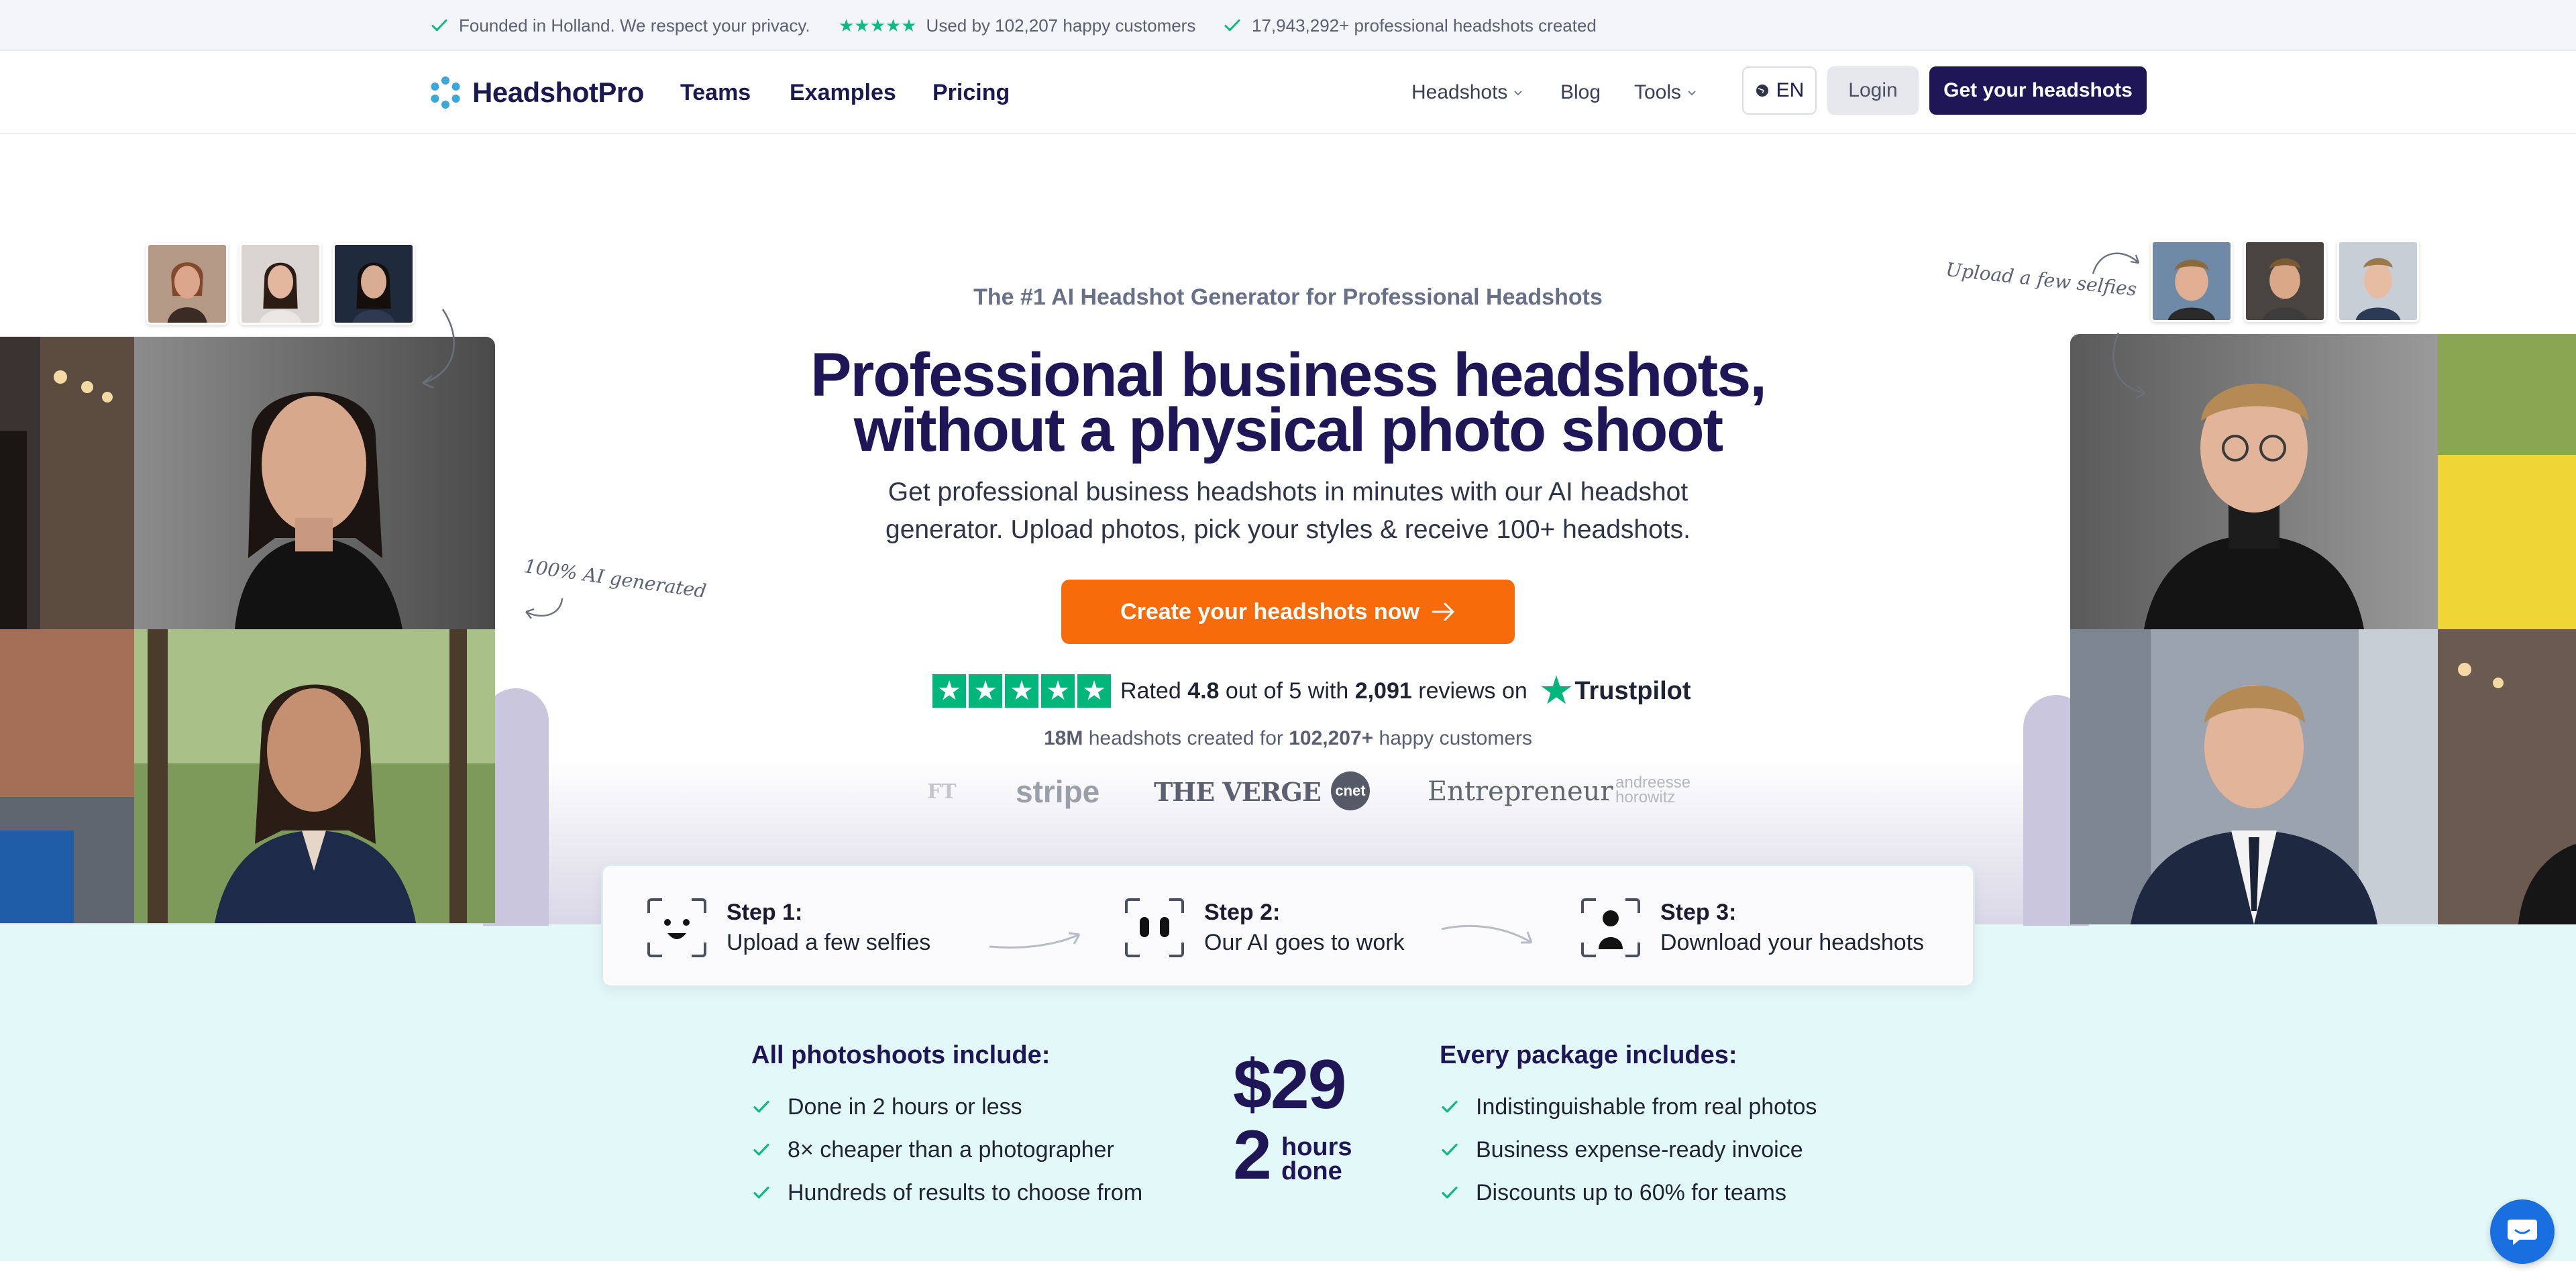 The height and width of the screenshot is (1288, 2576). I want to click on nav-teams: Teams, so click(715, 92).